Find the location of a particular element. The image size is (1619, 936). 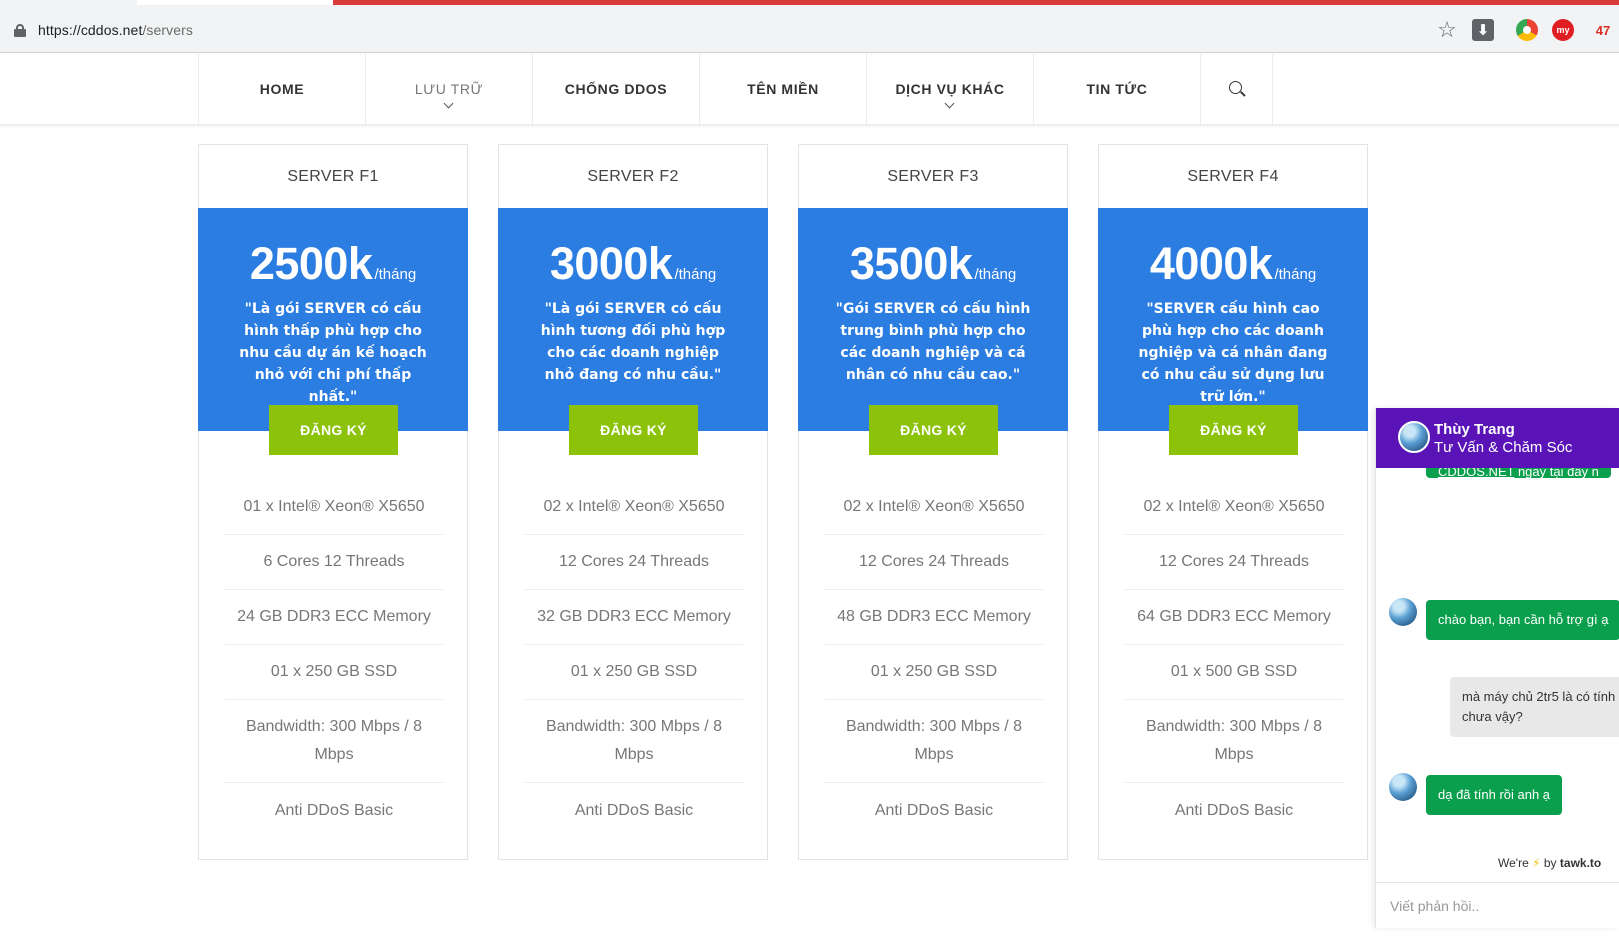

search-icon is located at coordinates (1237, 89).